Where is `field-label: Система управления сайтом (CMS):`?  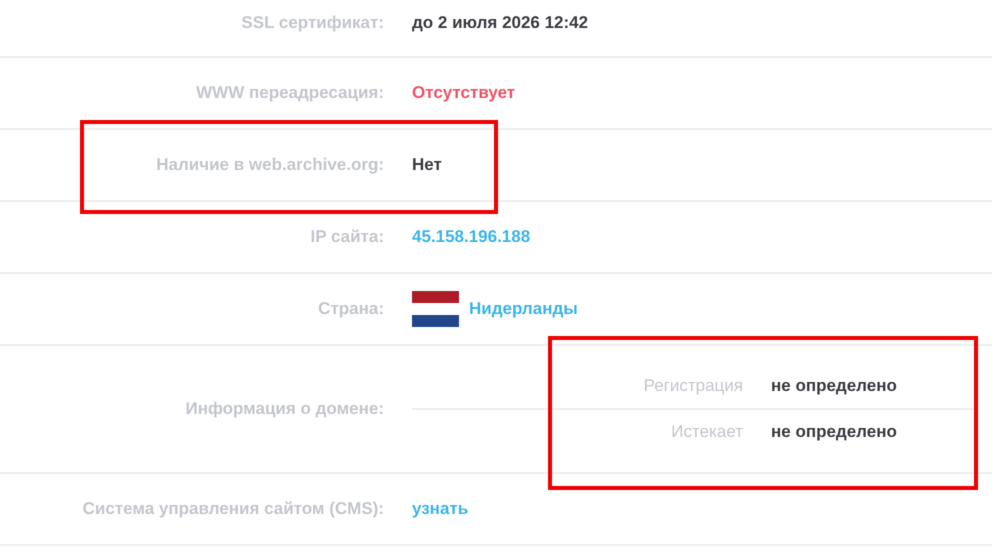
field-label: Система управления сайтом (CMS): is located at coordinates (233, 509).